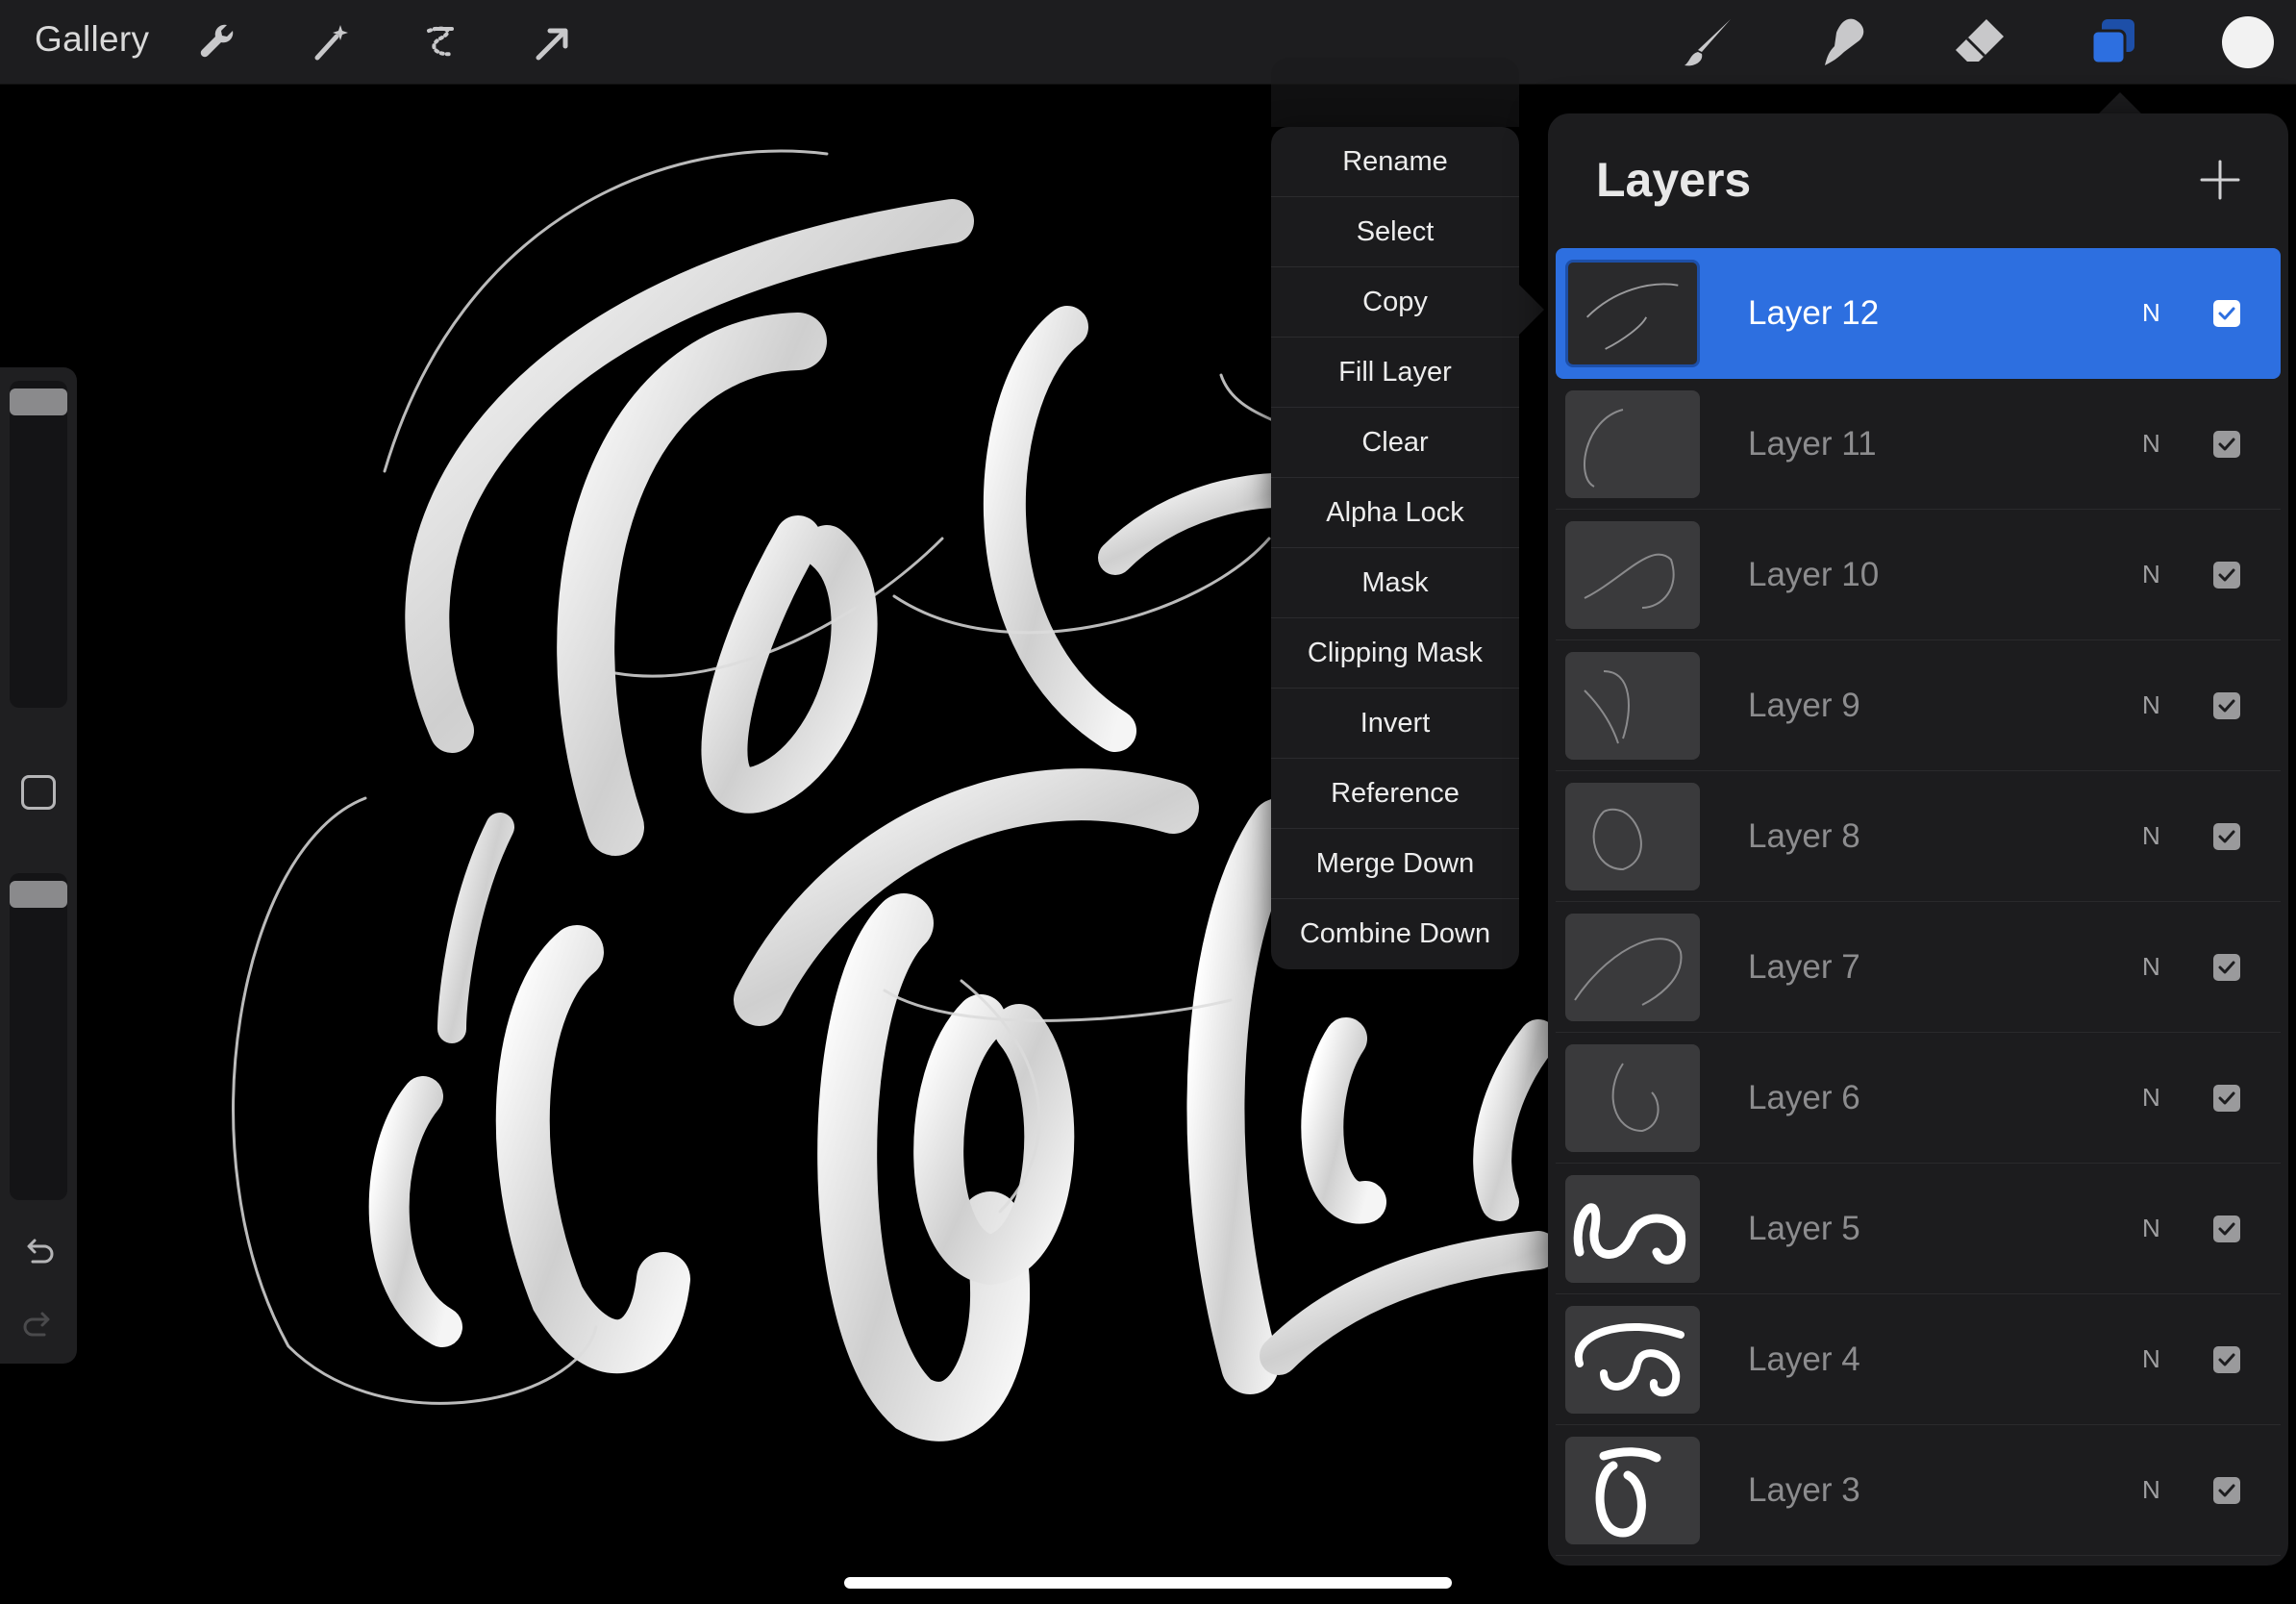 The width and height of the screenshot is (2296, 1604). What do you see at coordinates (1395, 513) in the screenshot?
I see `menu-item-alpha-lock: Alpha Lock` at bounding box center [1395, 513].